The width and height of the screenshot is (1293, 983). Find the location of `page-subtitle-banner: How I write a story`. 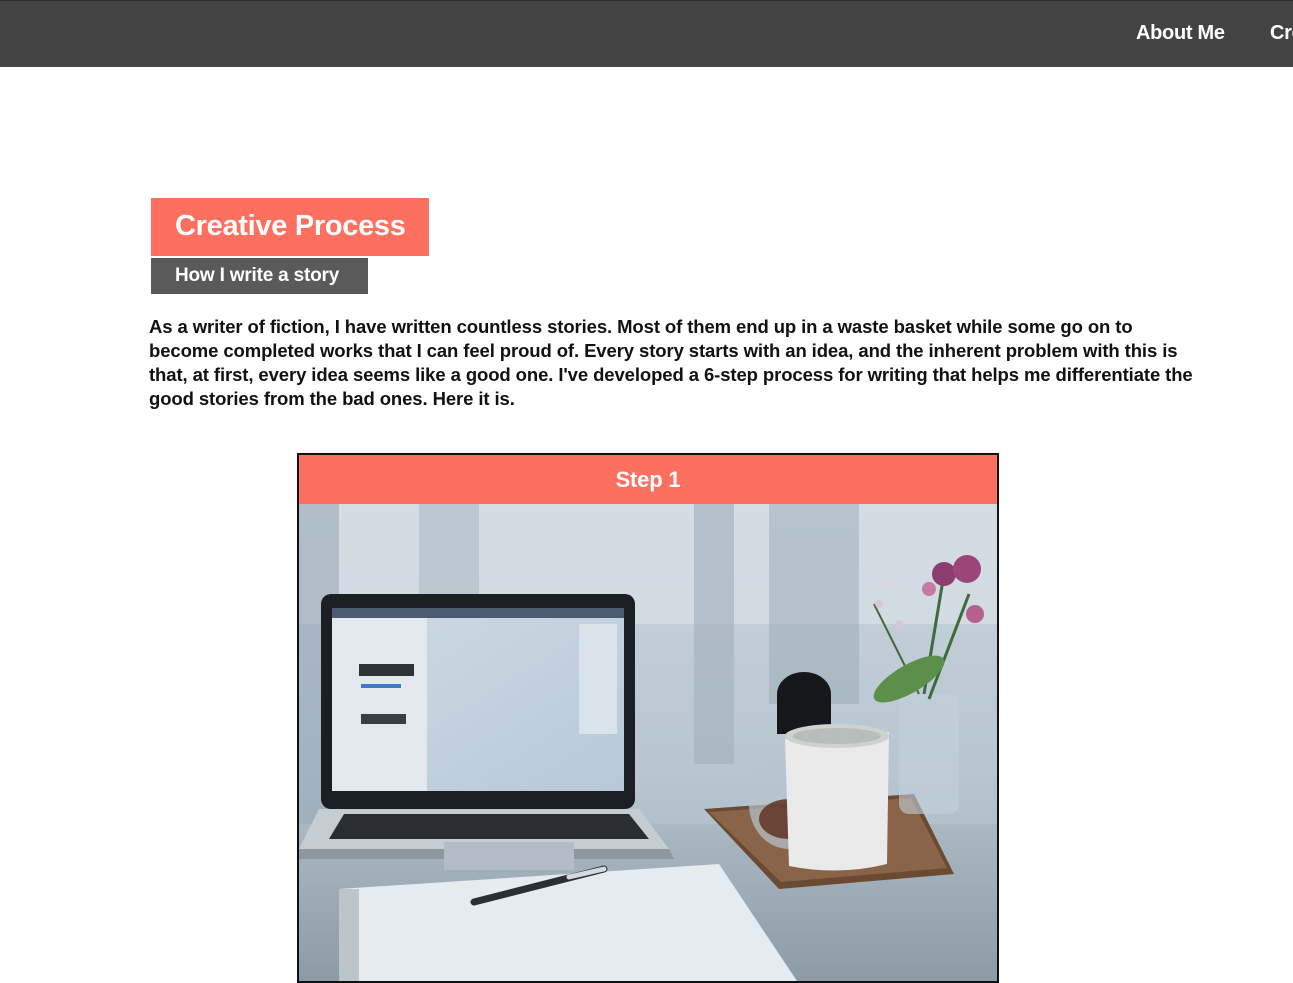

page-subtitle-banner: How I write a story is located at coordinates (259, 276).